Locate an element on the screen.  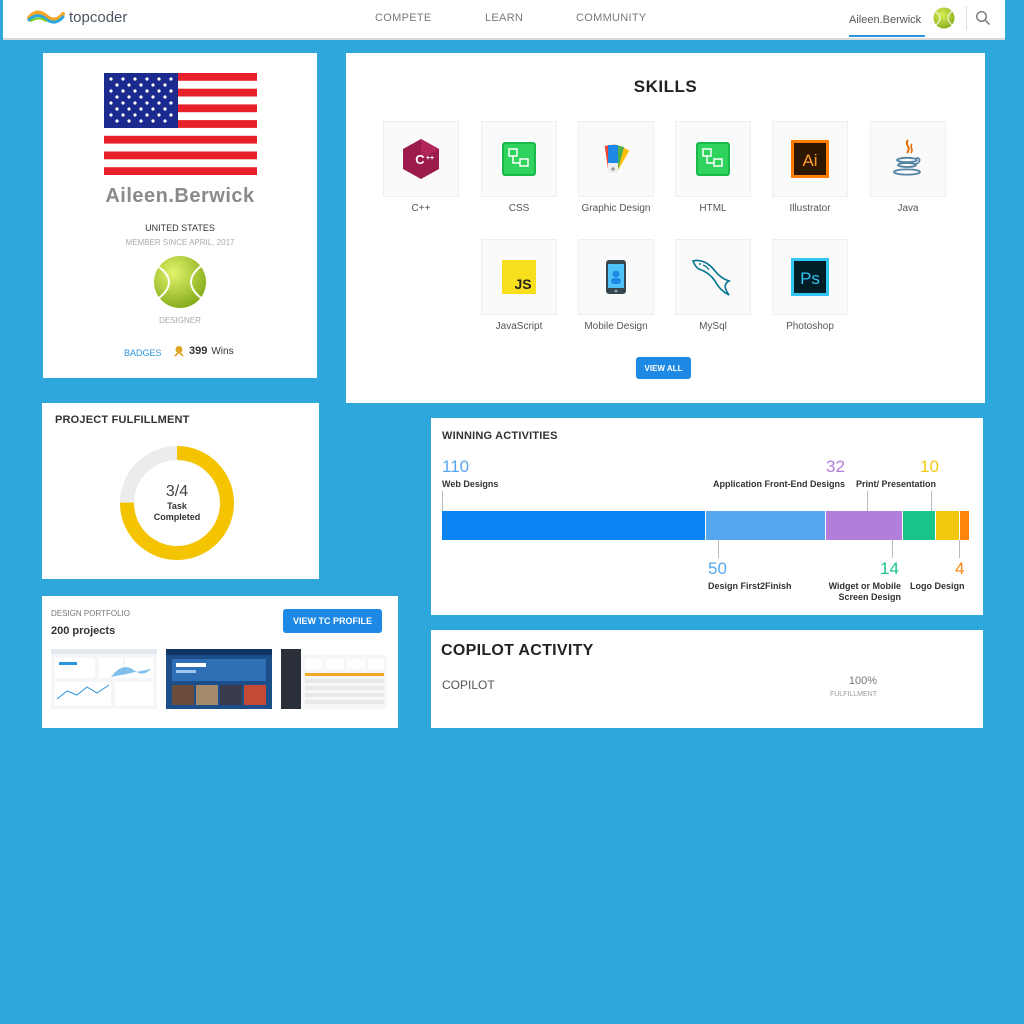
nav-learn: LEARN is located at coordinates (504, 18).